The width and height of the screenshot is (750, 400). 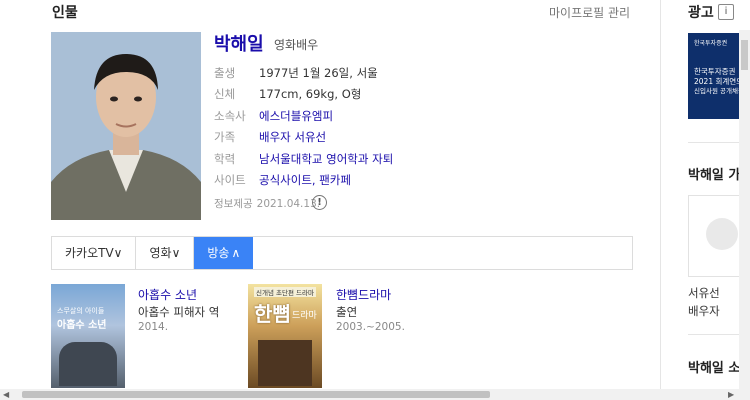 I want to click on tab-label: 영화, so click(x=160, y=253).